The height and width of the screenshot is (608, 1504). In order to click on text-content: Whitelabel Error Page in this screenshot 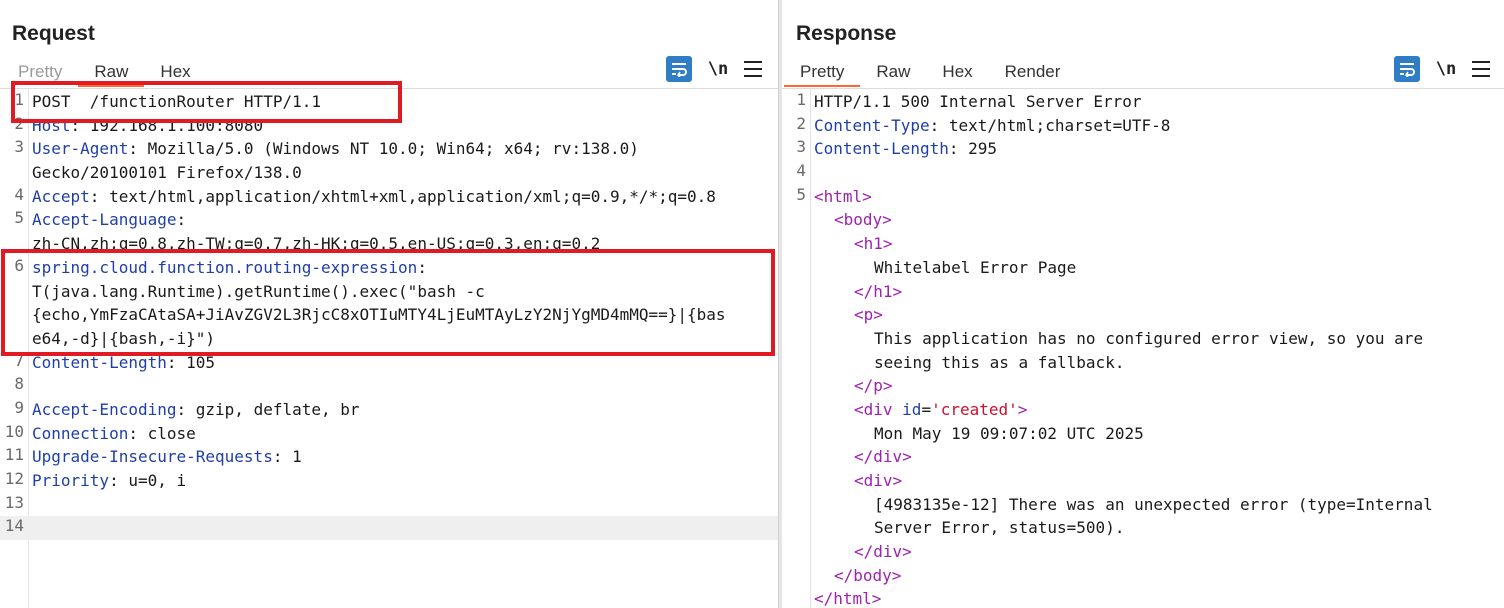, I will do `click(975, 267)`.